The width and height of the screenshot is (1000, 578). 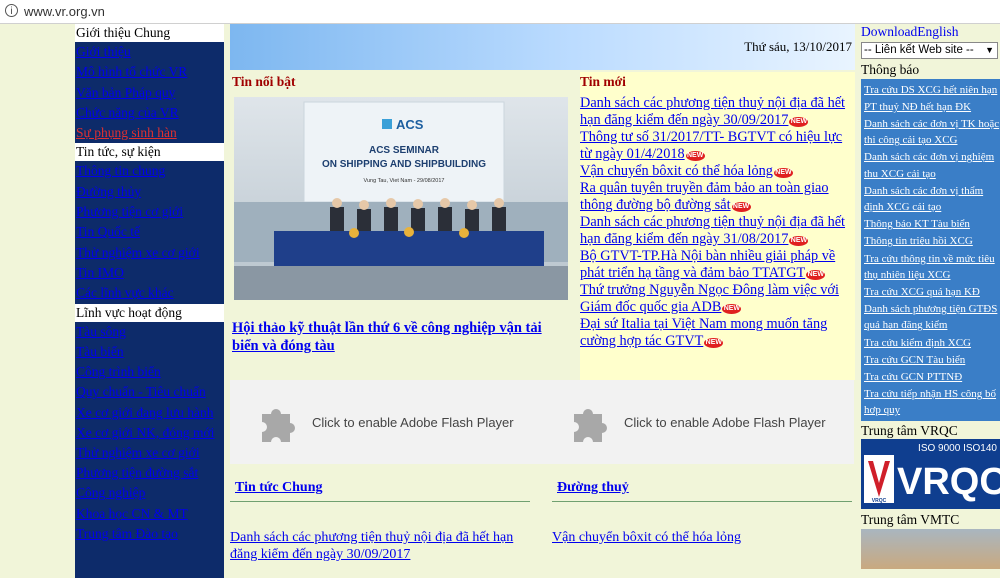 What do you see at coordinates (149, 273) in the screenshot?
I see `nav-tin-imo: Tin IMO` at bounding box center [149, 273].